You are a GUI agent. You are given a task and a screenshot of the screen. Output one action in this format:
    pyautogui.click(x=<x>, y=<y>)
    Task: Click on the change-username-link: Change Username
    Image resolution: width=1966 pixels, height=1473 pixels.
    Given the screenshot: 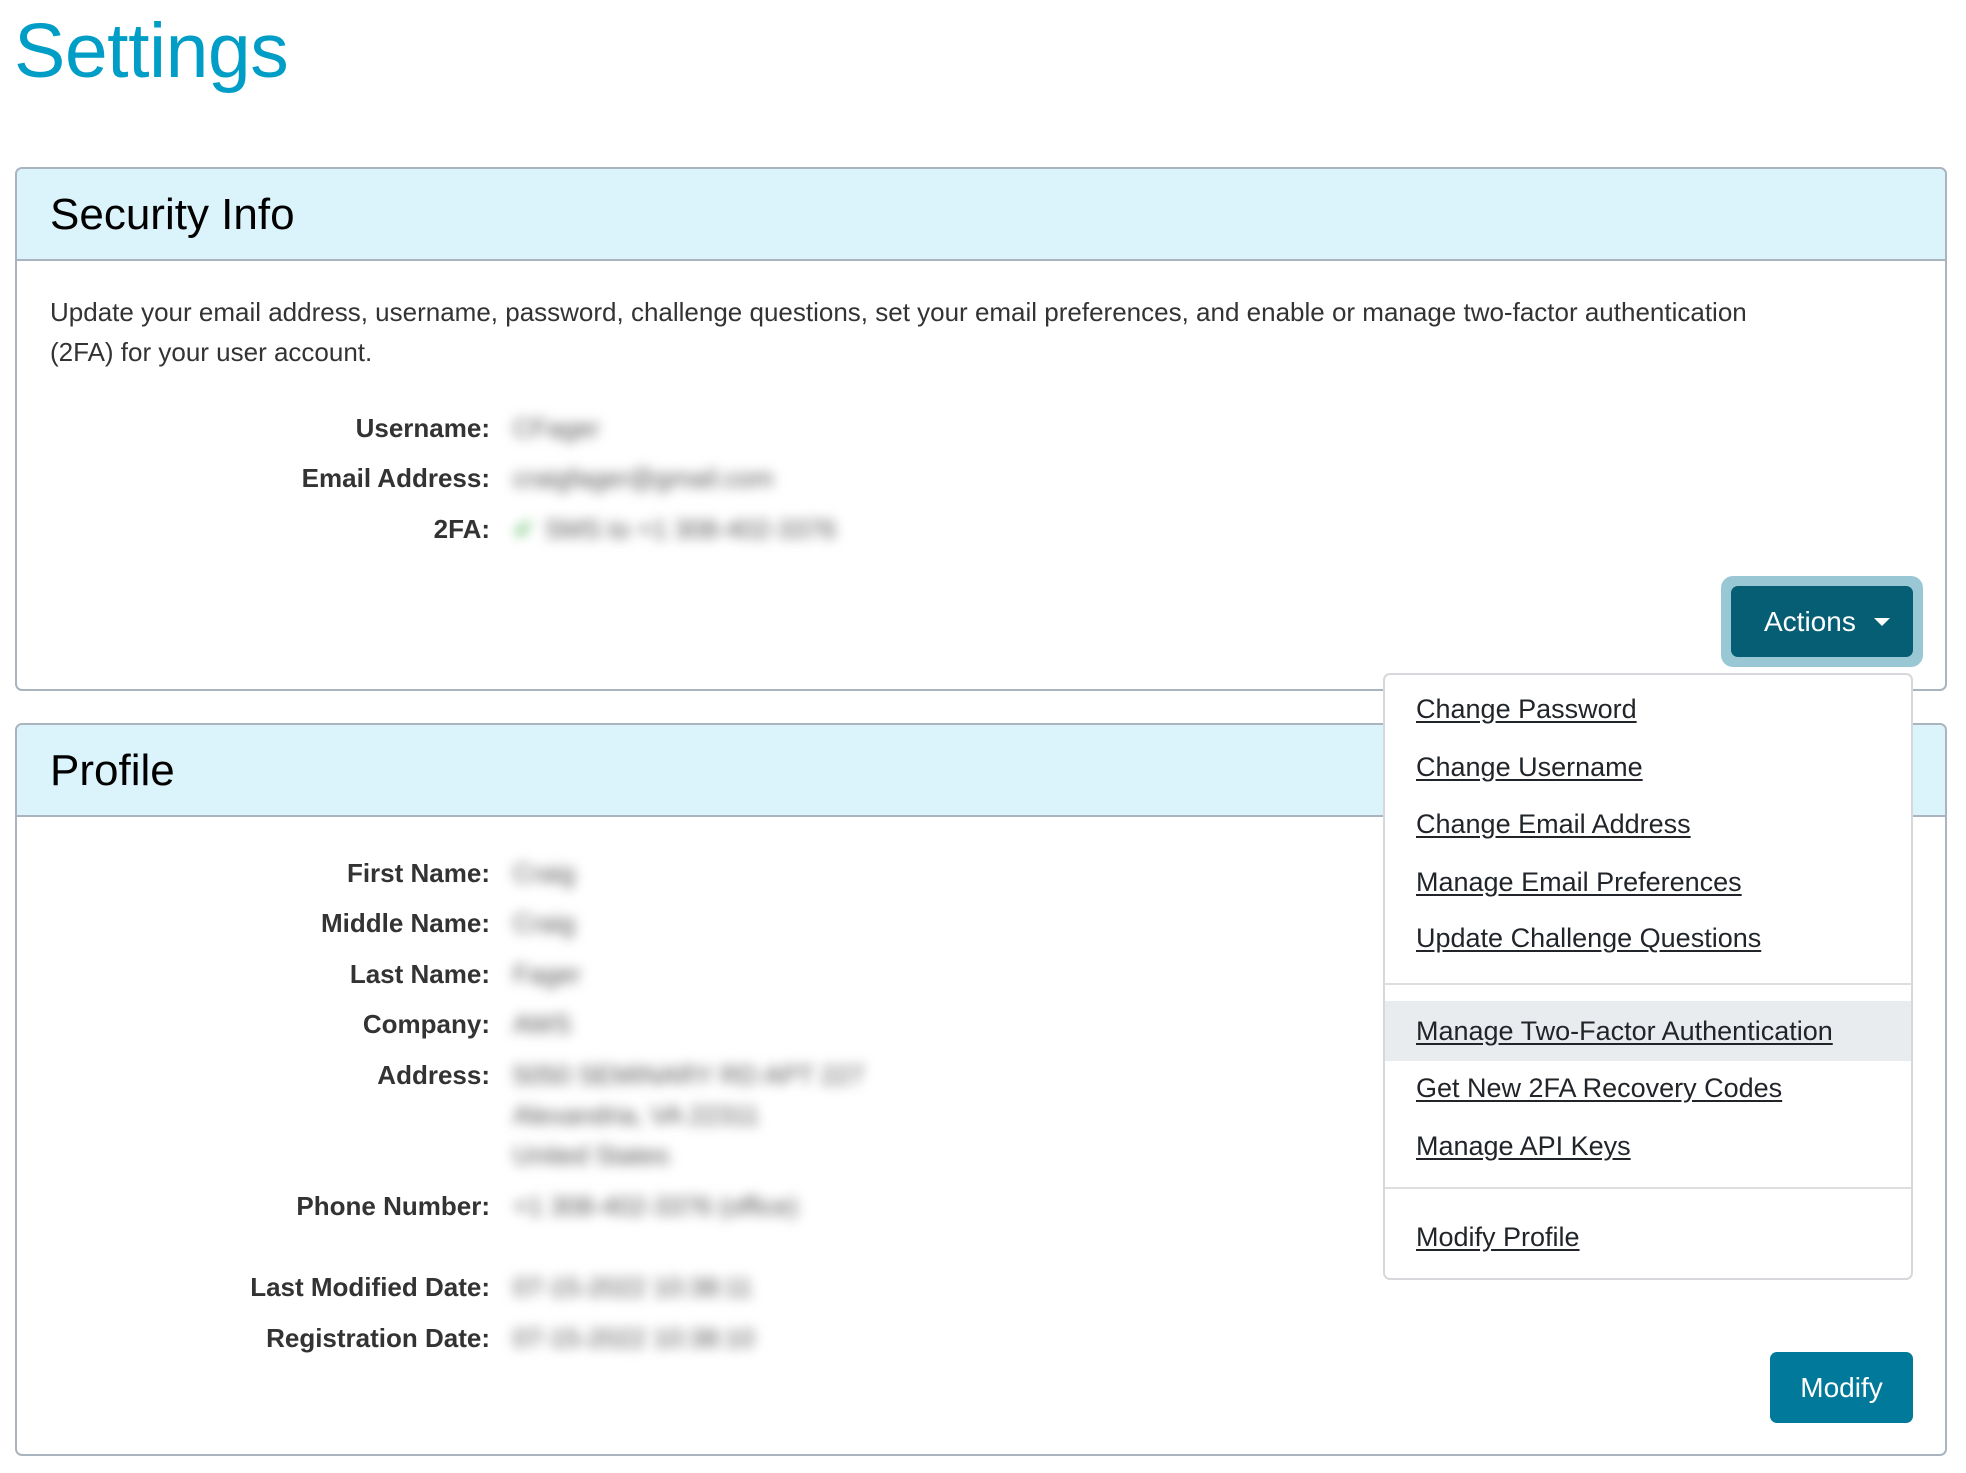 What is the action you would take?
    pyautogui.click(x=1529, y=767)
    